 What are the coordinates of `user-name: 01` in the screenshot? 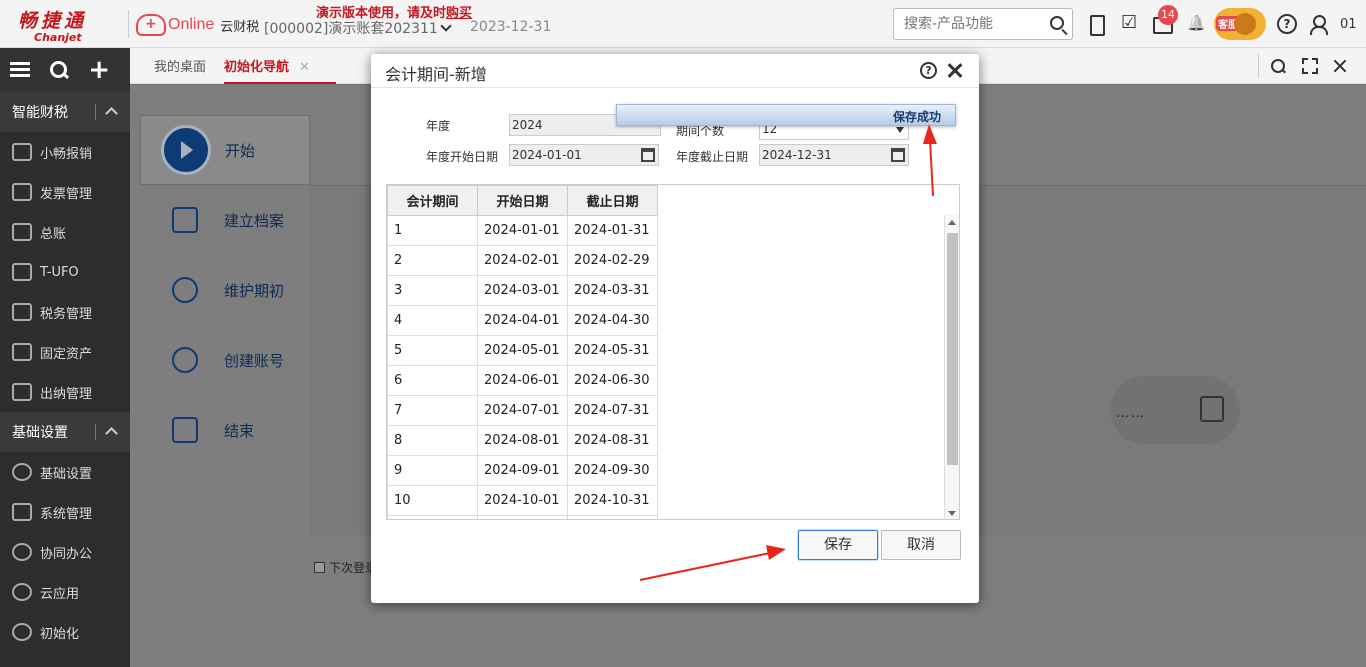 It's located at (1348, 24).